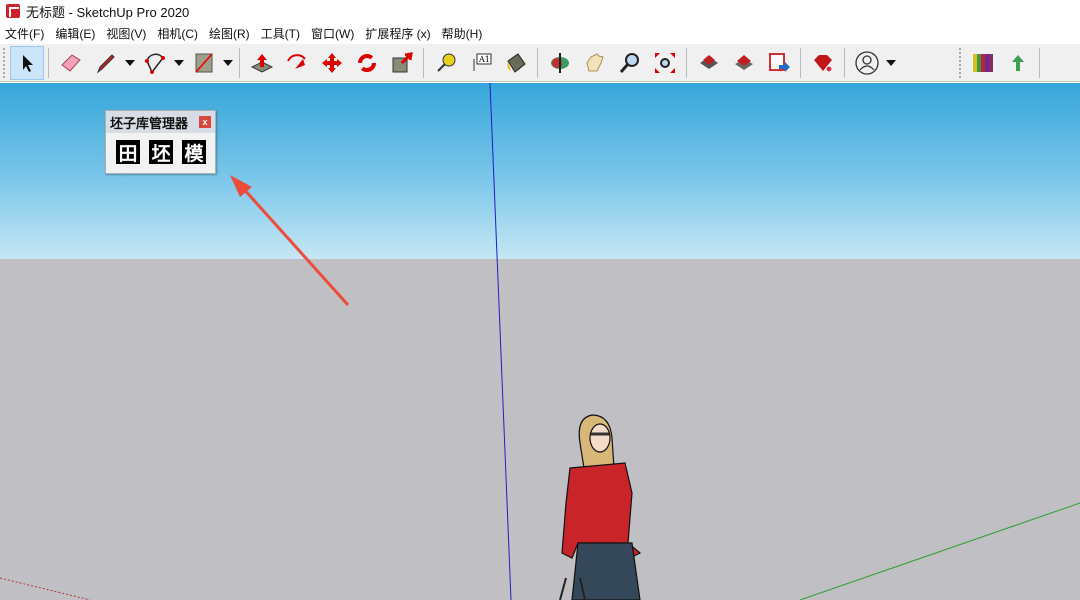  I want to click on grid-button: 田, so click(128, 152).